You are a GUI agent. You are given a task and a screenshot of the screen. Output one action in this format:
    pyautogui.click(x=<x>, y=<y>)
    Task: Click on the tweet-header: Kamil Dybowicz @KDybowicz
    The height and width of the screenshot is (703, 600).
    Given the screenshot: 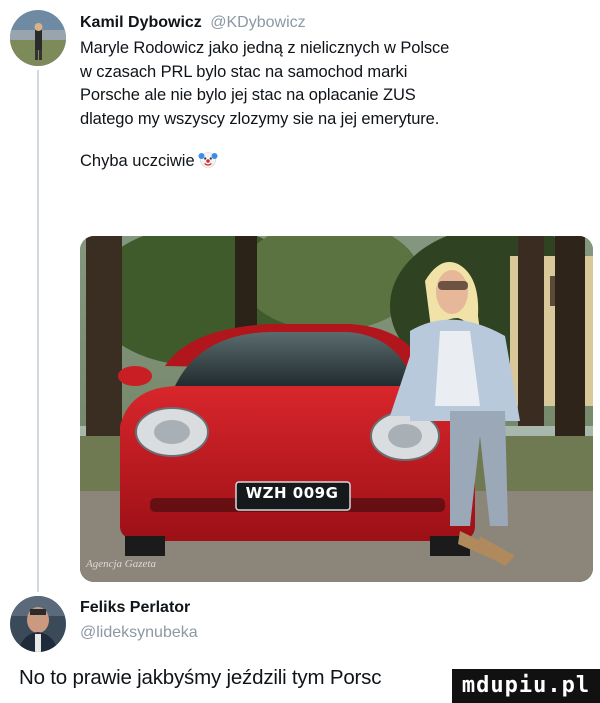 What is the action you would take?
    pyautogui.click(x=335, y=23)
    